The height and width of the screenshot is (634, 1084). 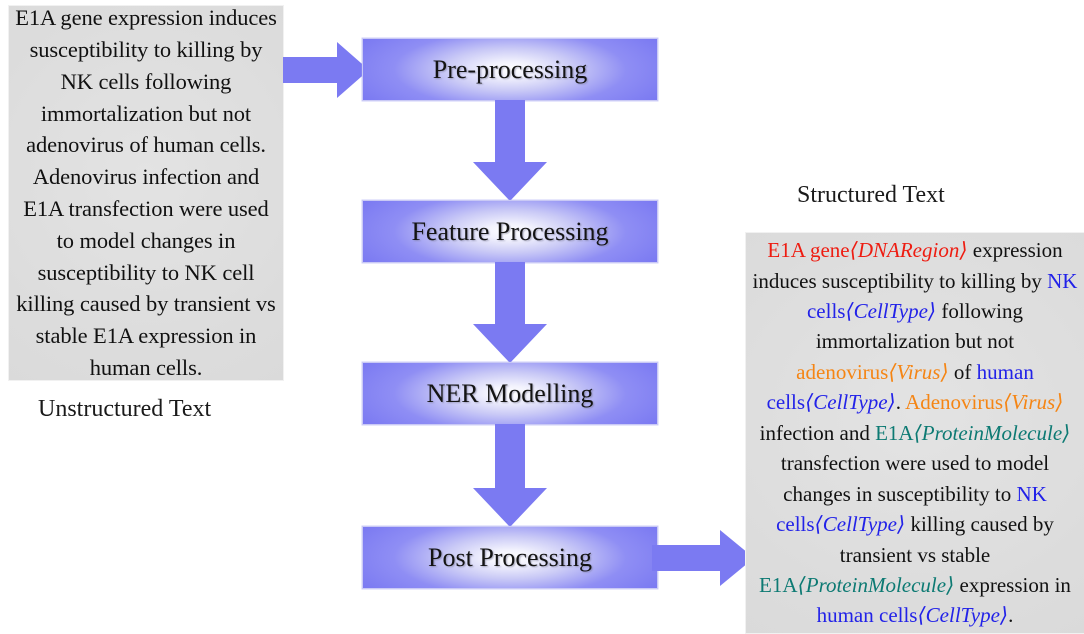 What do you see at coordinates (962, 371) in the screenshot?
I see `plain-text-run: of` at bounding box center [962, 371].